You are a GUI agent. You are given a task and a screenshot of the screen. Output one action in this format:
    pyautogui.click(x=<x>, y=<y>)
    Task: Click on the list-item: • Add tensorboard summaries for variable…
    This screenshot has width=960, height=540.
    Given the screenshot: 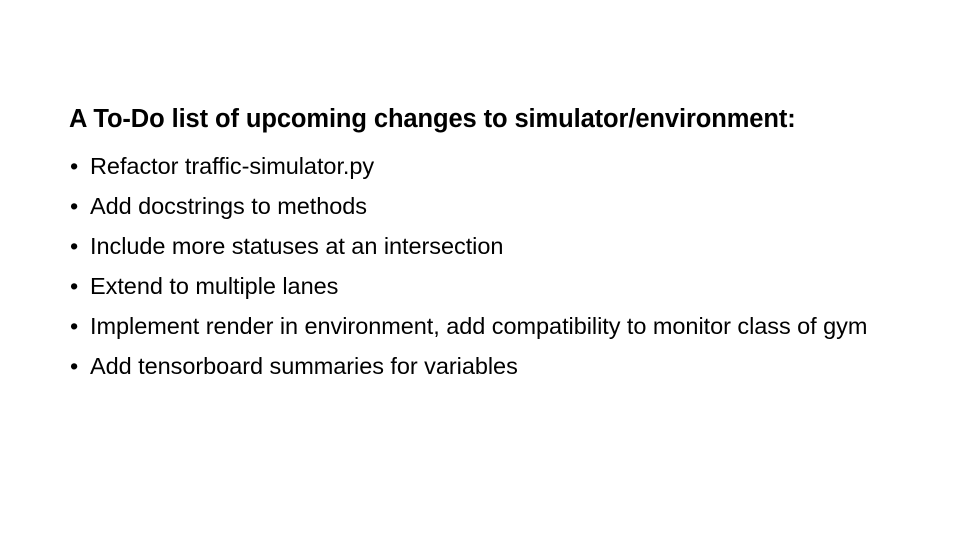 What is the action you would take?
    pyautogui.click(x=484, y=366)
    